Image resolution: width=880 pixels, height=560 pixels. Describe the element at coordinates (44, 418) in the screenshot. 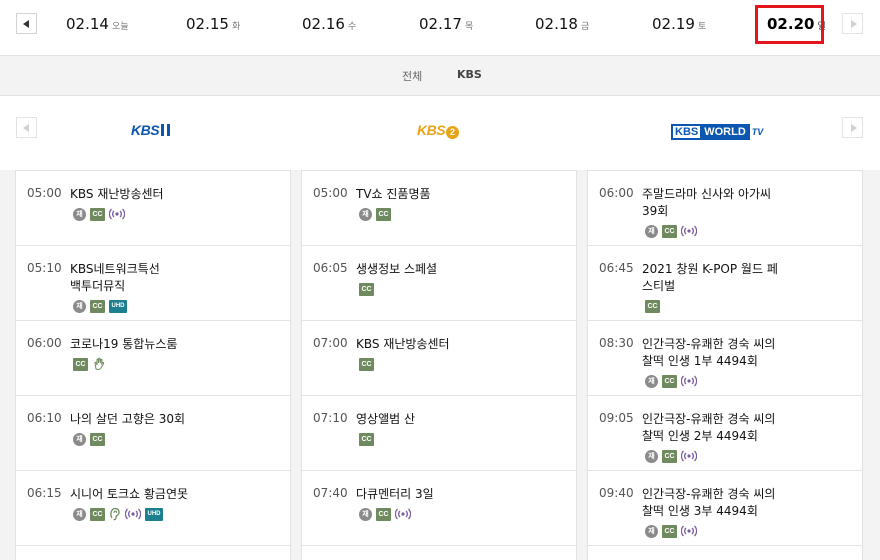

I see `program-time: 06:10` at that location.